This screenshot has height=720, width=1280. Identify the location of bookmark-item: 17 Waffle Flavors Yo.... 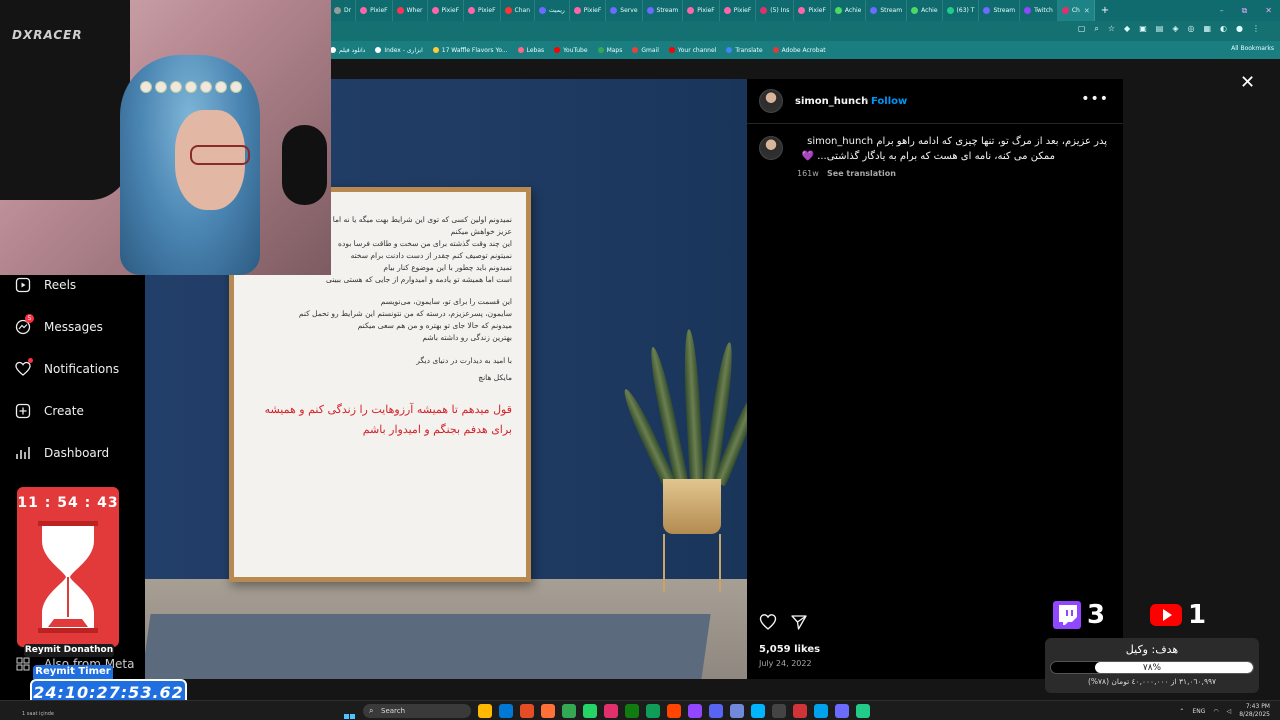
(470, 50).